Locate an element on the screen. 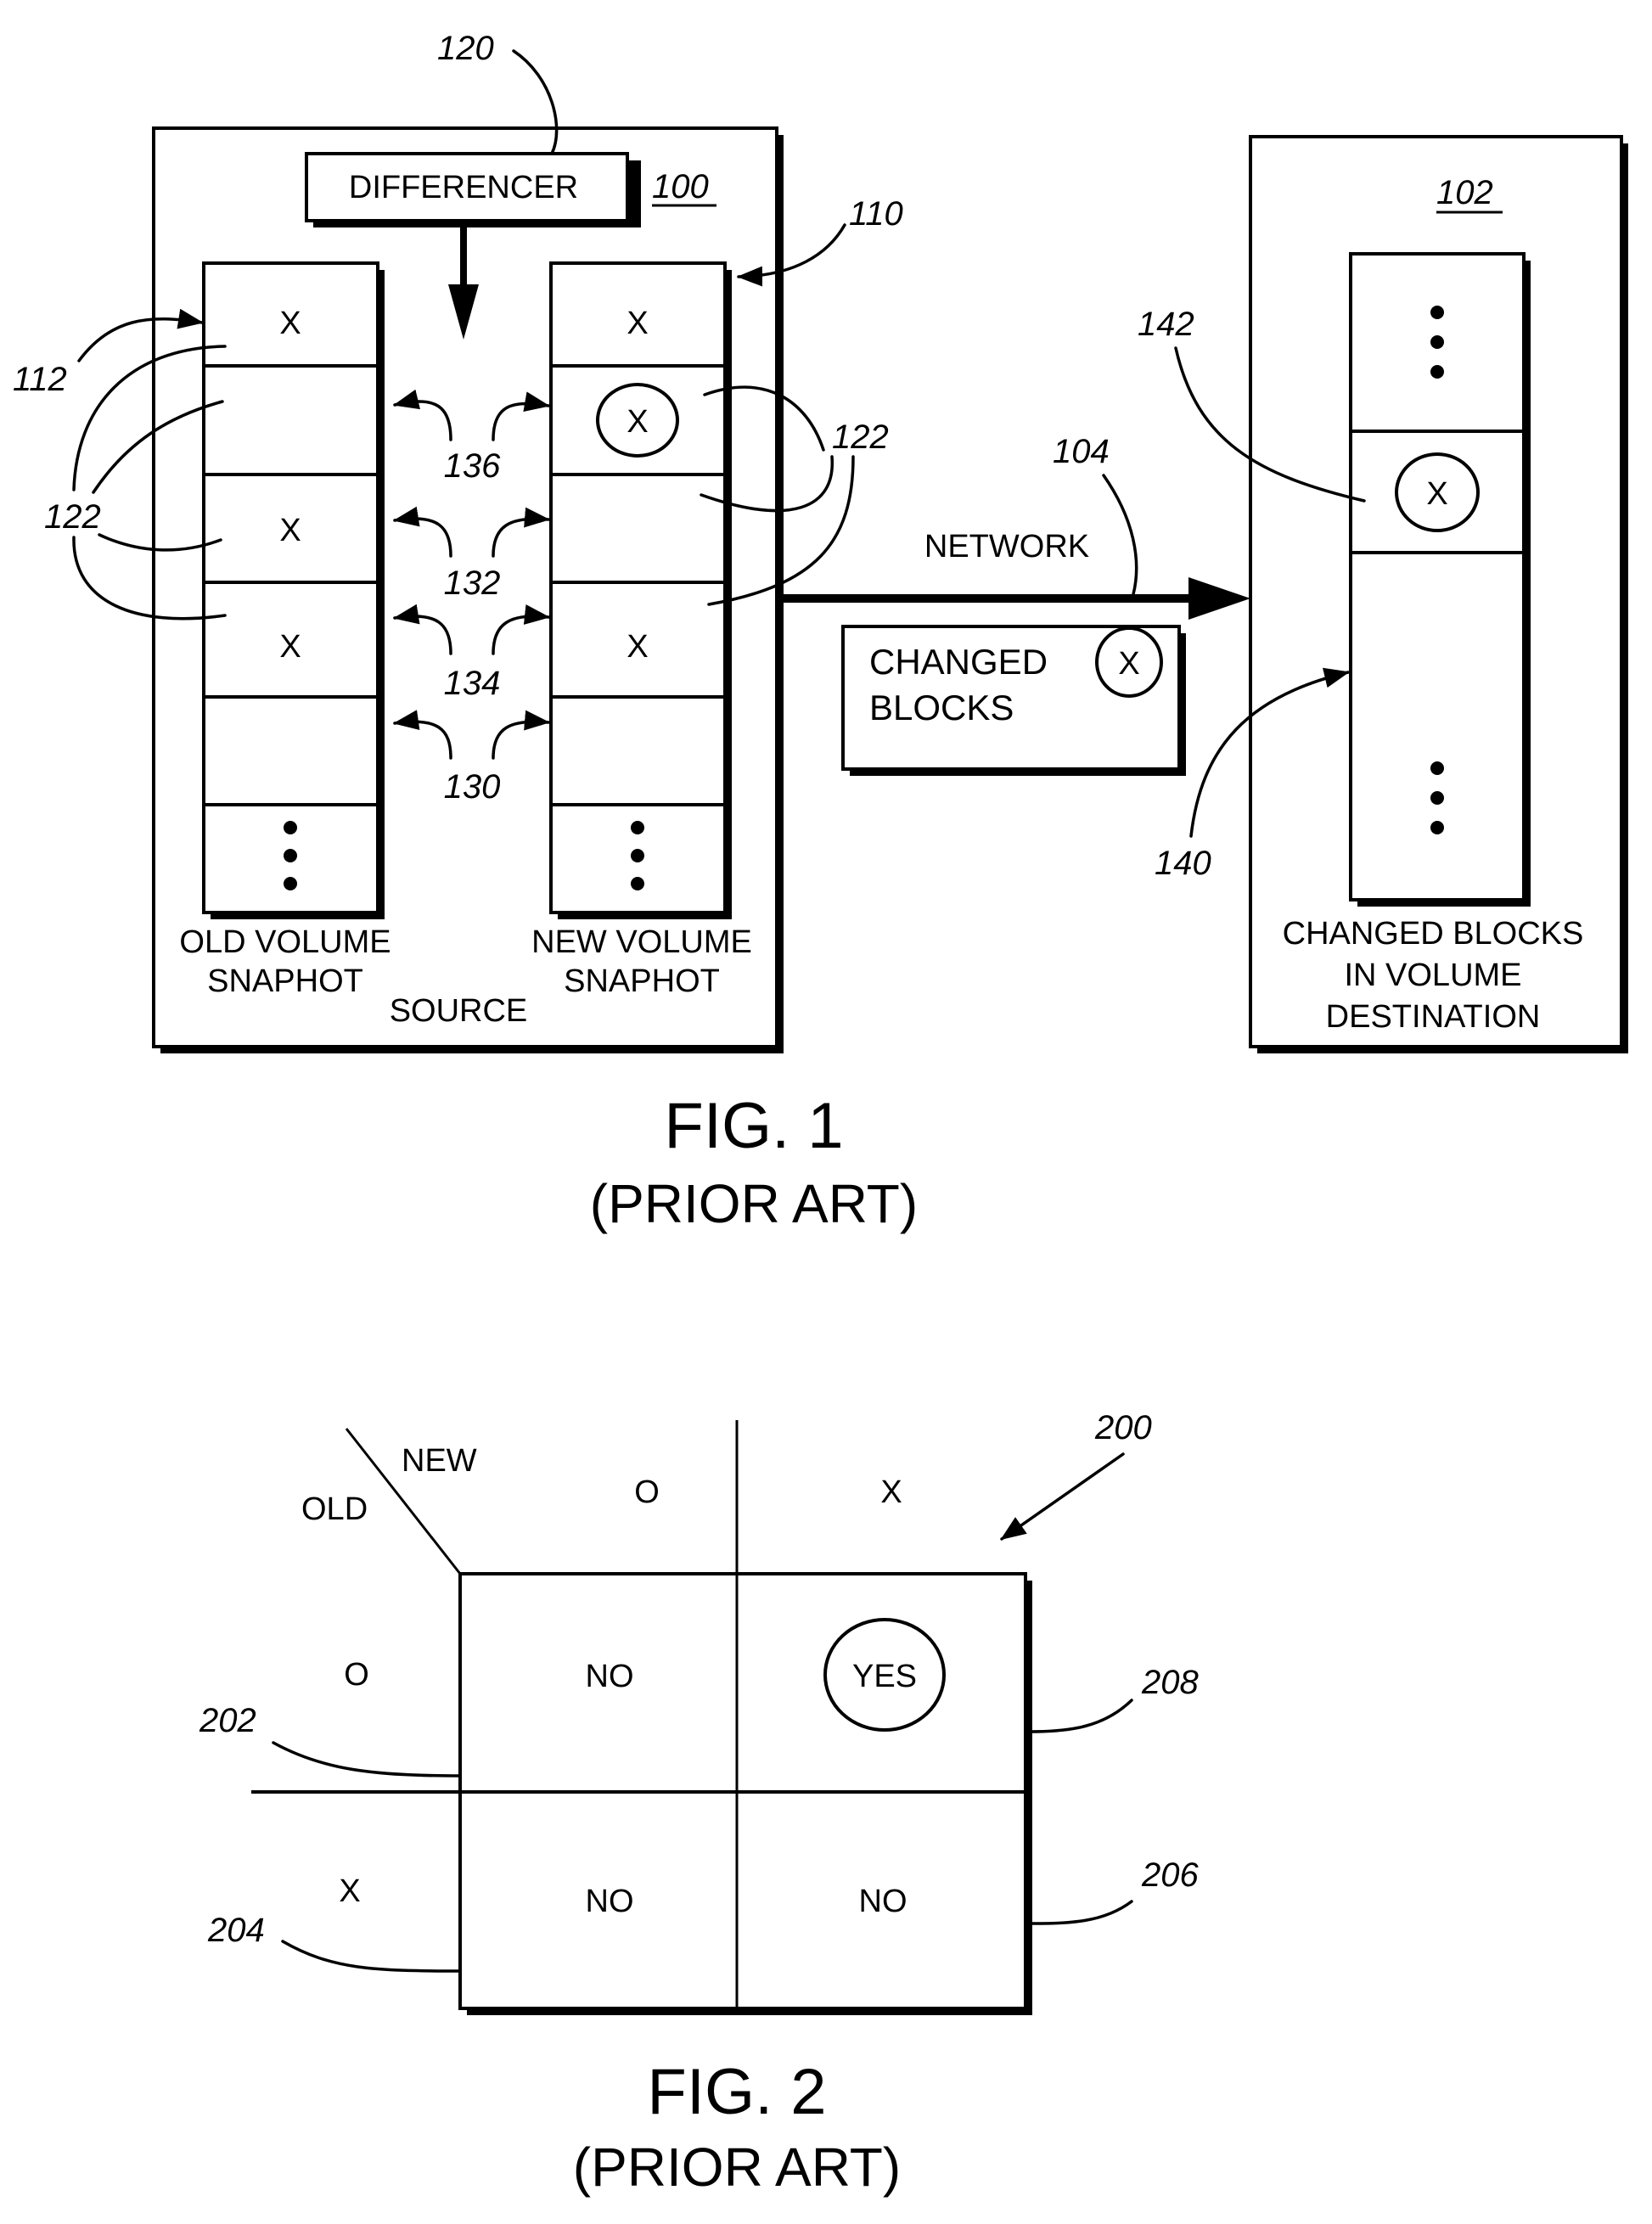  ref-206-leader is located at coordinates (1080, 1912).